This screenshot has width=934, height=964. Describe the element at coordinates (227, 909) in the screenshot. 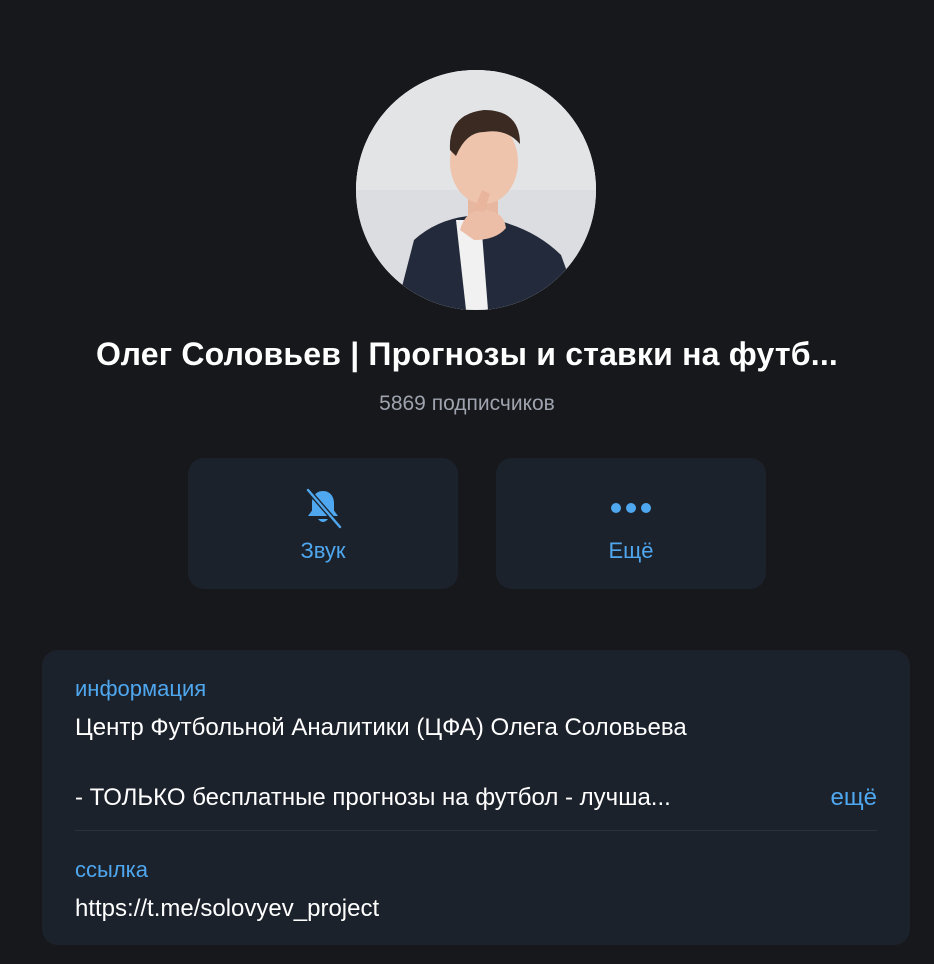

I see `channel-link: https://t.me/solovyev_project` at that location.